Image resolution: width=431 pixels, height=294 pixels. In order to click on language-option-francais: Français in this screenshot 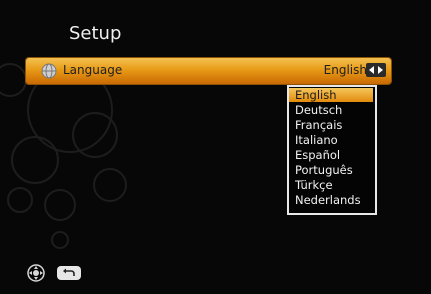, I will do `click(331, 125)`.